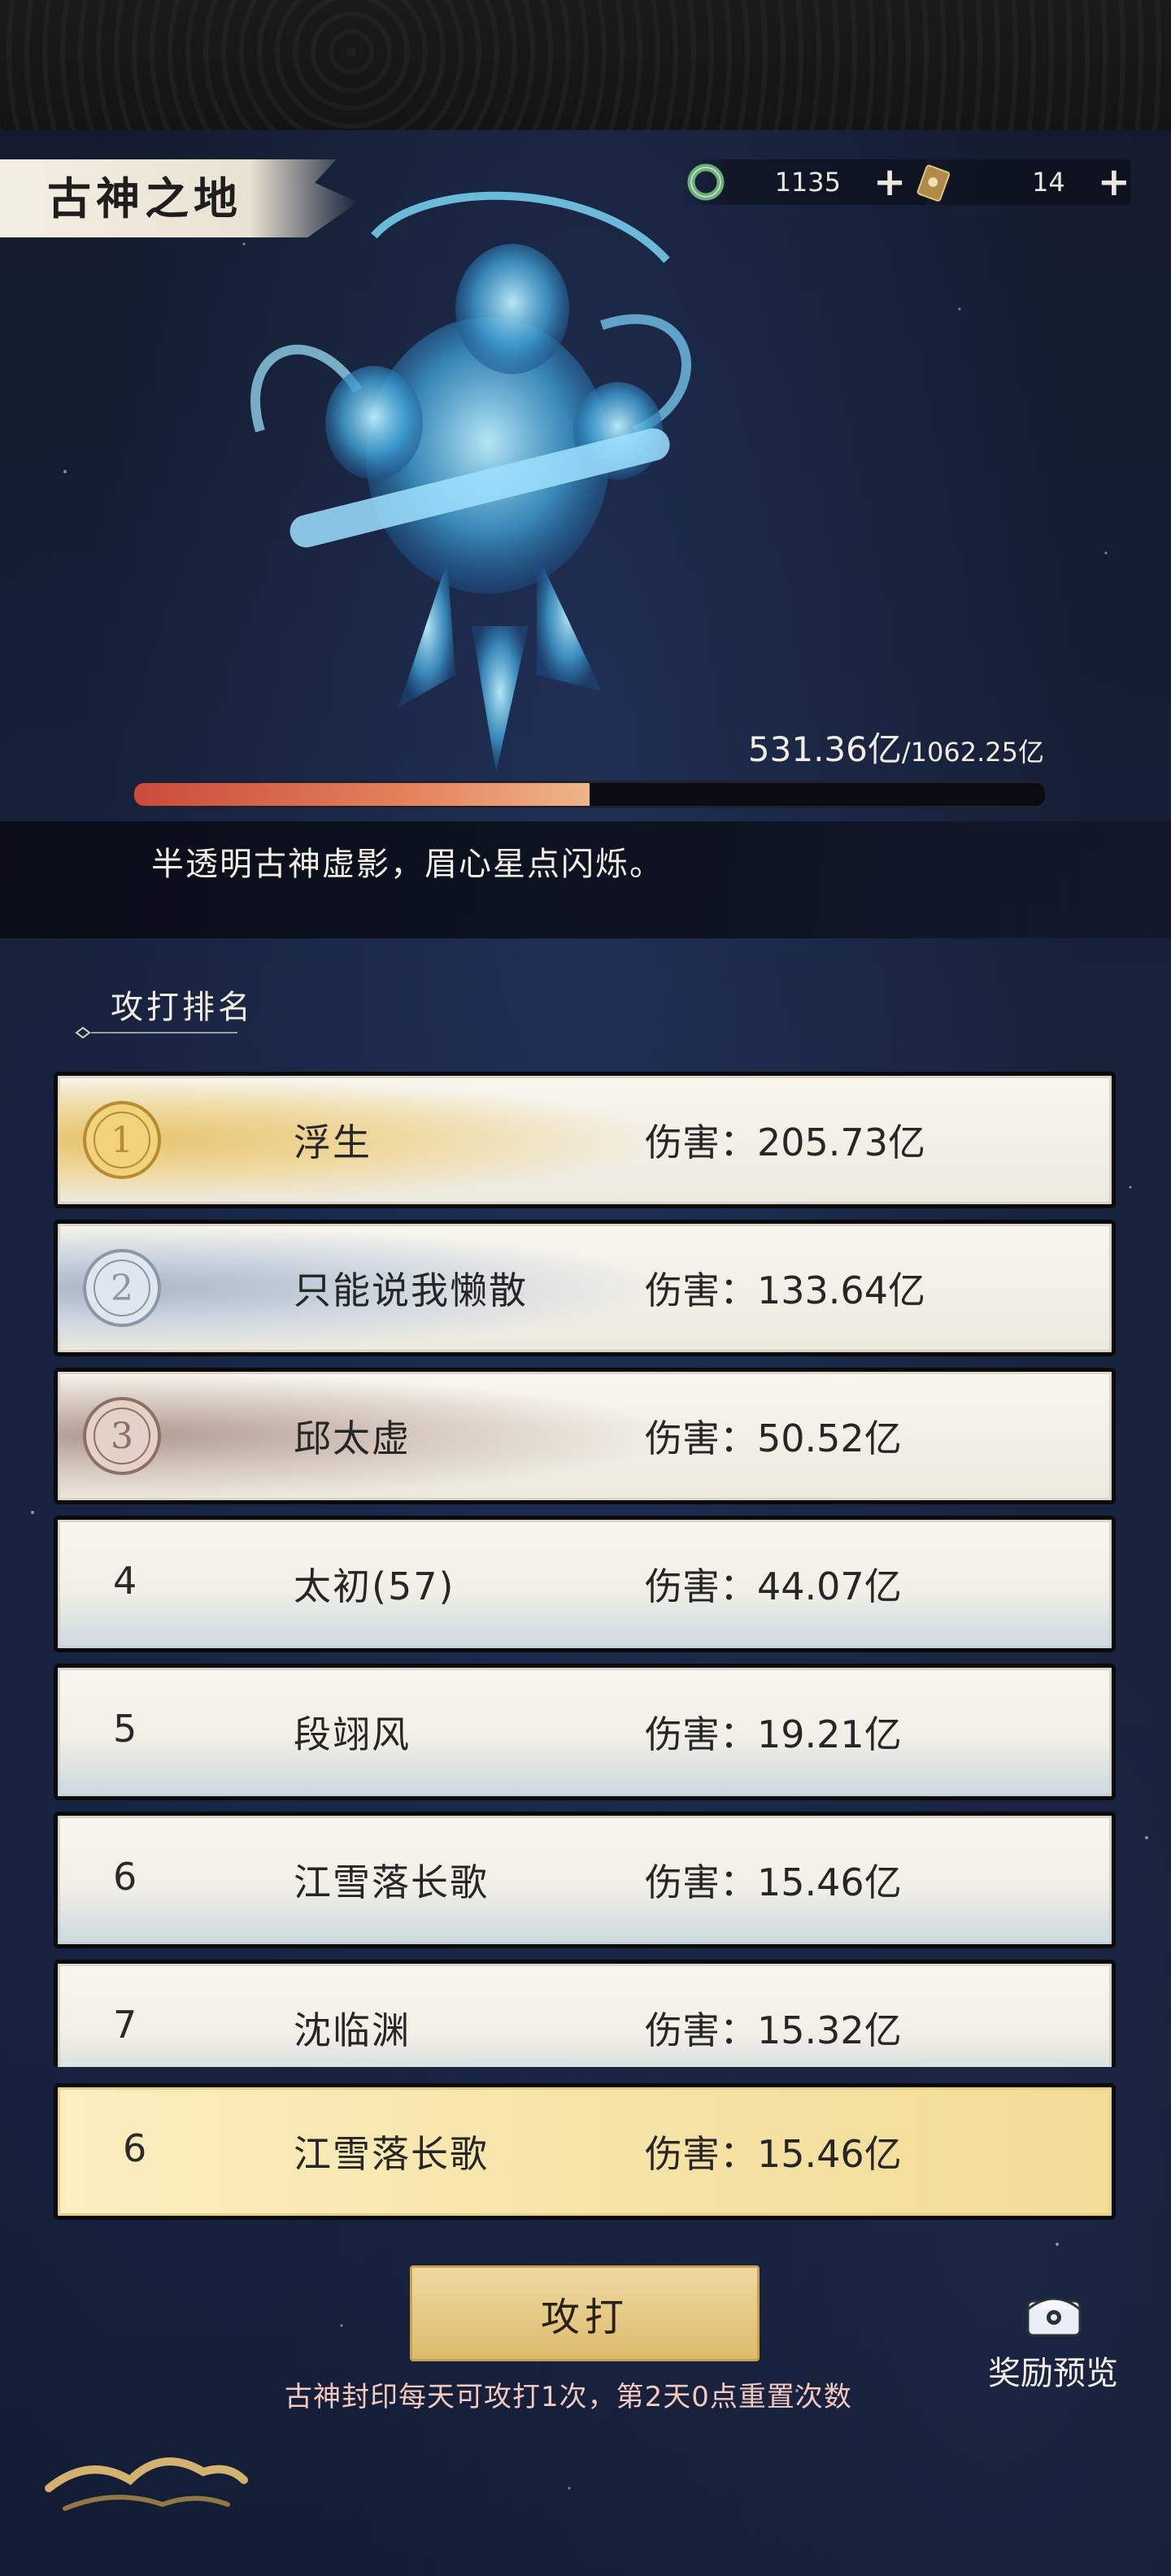 This screenshot has width=1171, height=2576. I want to click on rank-medal-icon: 3, so click(122, 1436).